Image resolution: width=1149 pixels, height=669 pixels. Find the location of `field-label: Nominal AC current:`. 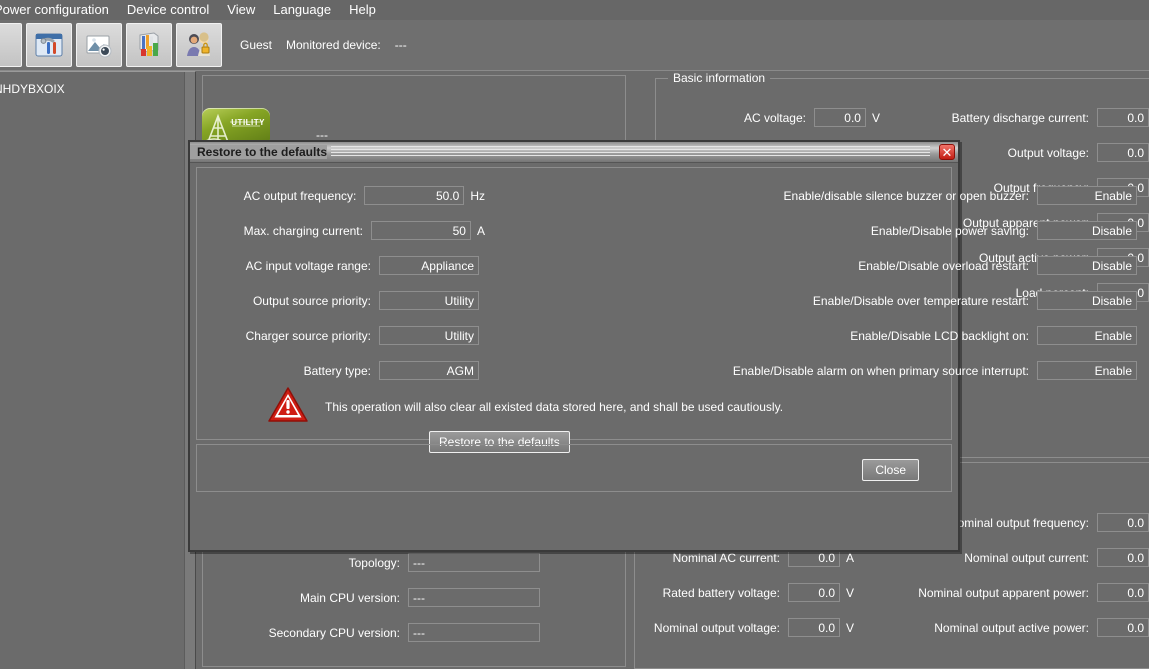

field-label: Nominal AC current: is located at coordinates (726, 557).